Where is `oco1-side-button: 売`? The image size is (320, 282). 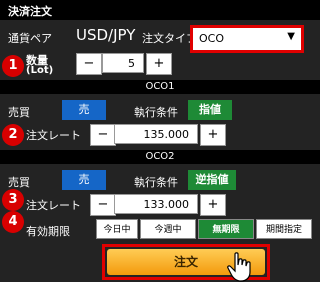
oco1-side-button: 売 is located at coordinates (84, 110).